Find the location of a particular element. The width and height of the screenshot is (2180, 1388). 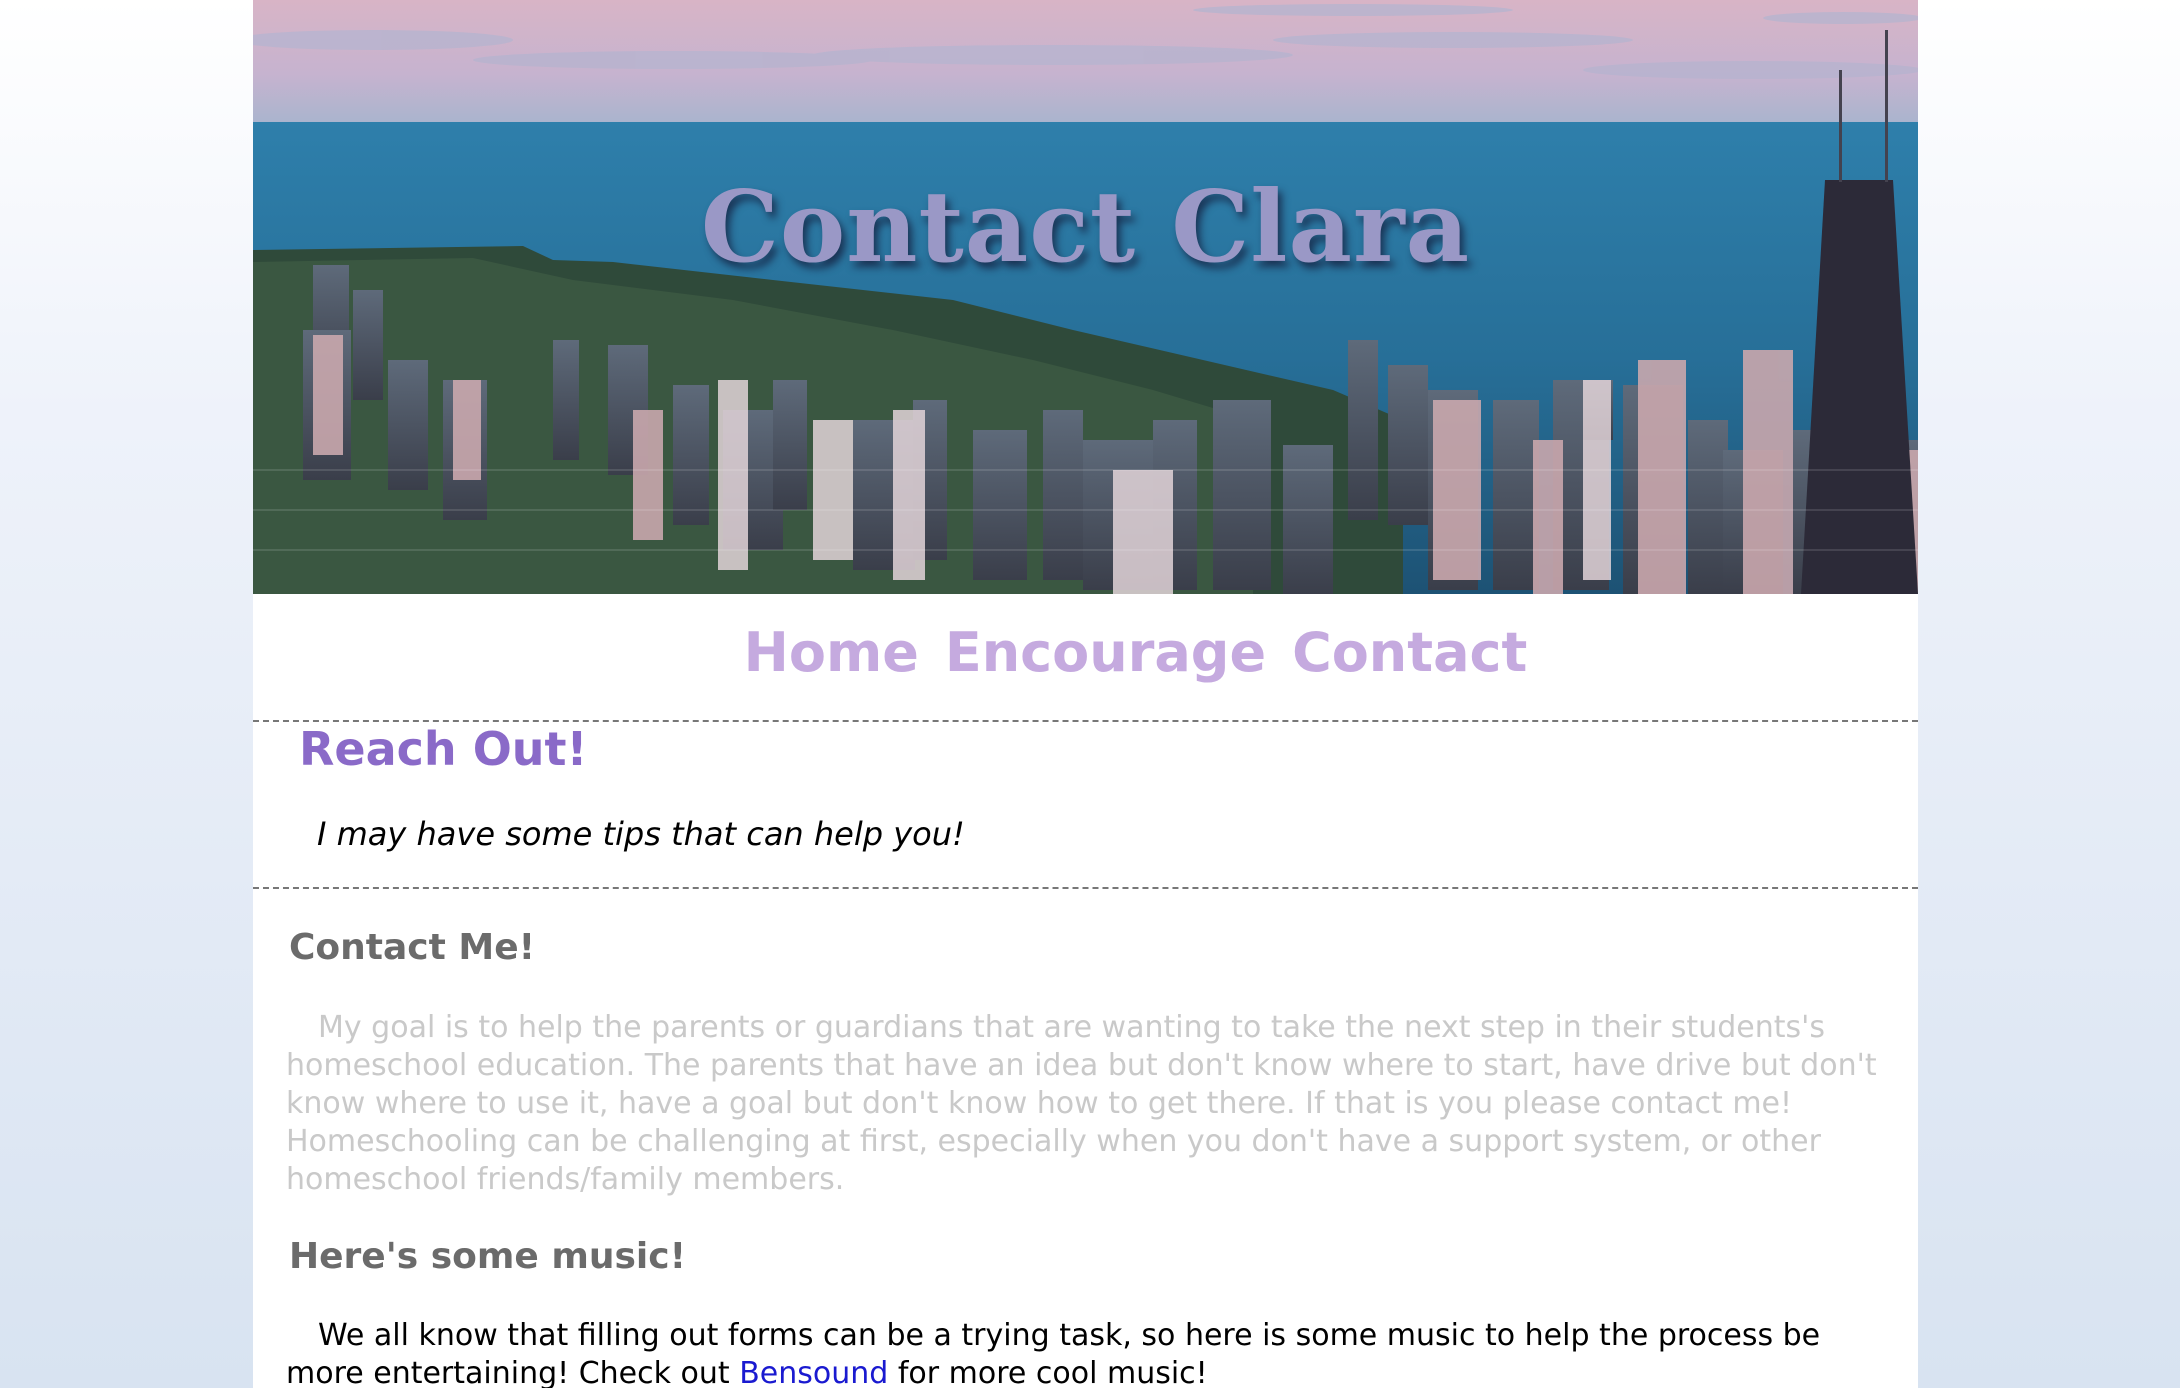

music-heading: Here's some music! is located at coordinates (487, 1256).